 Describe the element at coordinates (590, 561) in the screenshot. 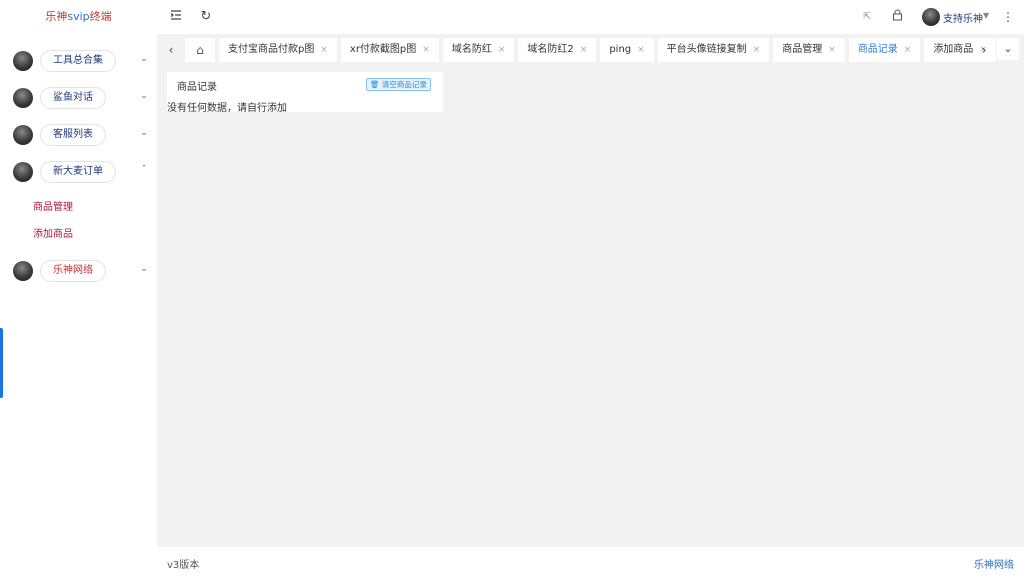

I see `footer: v3版本 乐神网络` at that location.